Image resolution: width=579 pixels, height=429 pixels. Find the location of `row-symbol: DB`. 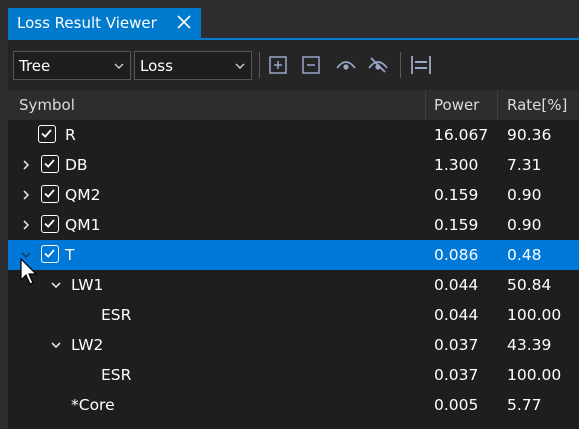

row-symbol: DB is located at coordinates (76, 165).